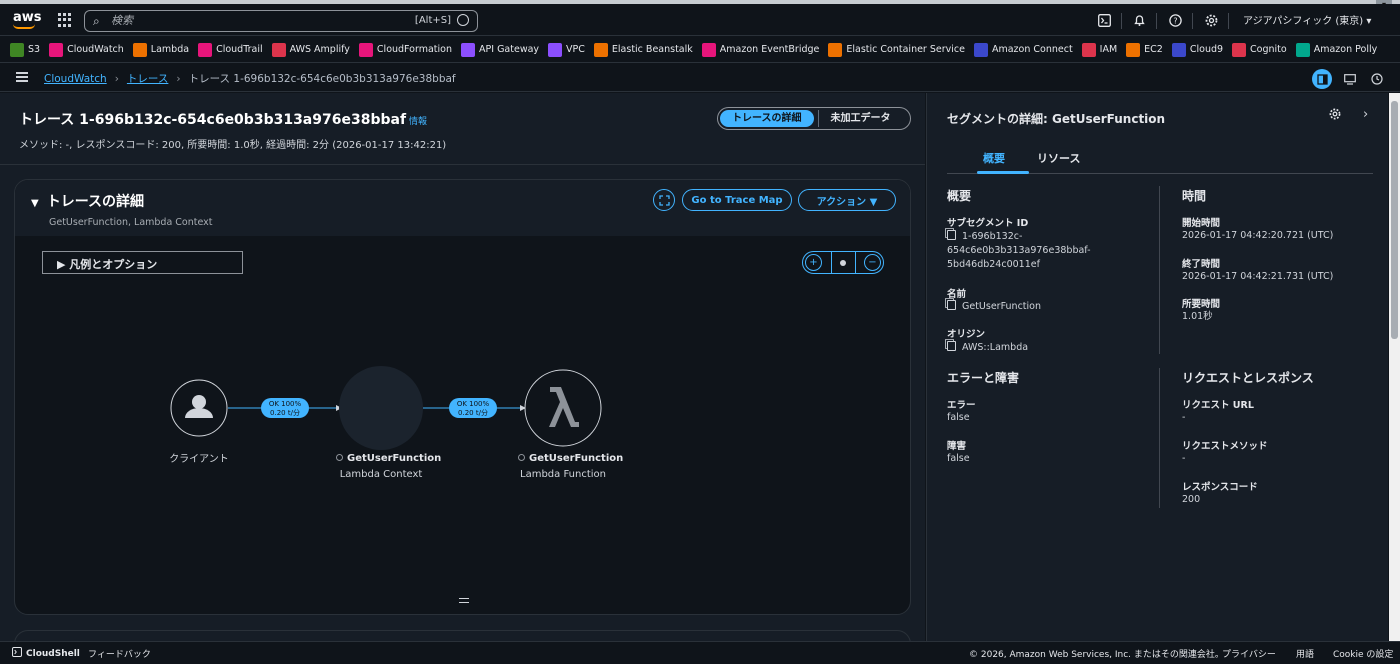  What do you see at coordinates (1258, 235) in the screenshot?
I see `start-time-value: 2026-01-17 04:42:20.721 (UTC)` at bounding box center [1258, 235].